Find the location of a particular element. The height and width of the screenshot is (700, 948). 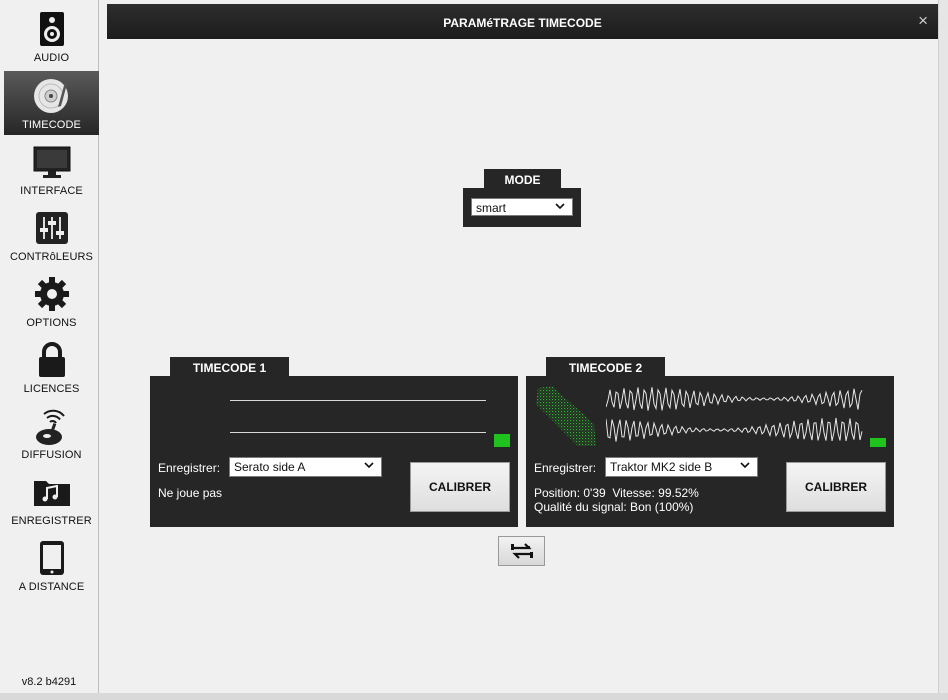

sidebar-item-audio: AUDIO is located at coordinates (51, 36).